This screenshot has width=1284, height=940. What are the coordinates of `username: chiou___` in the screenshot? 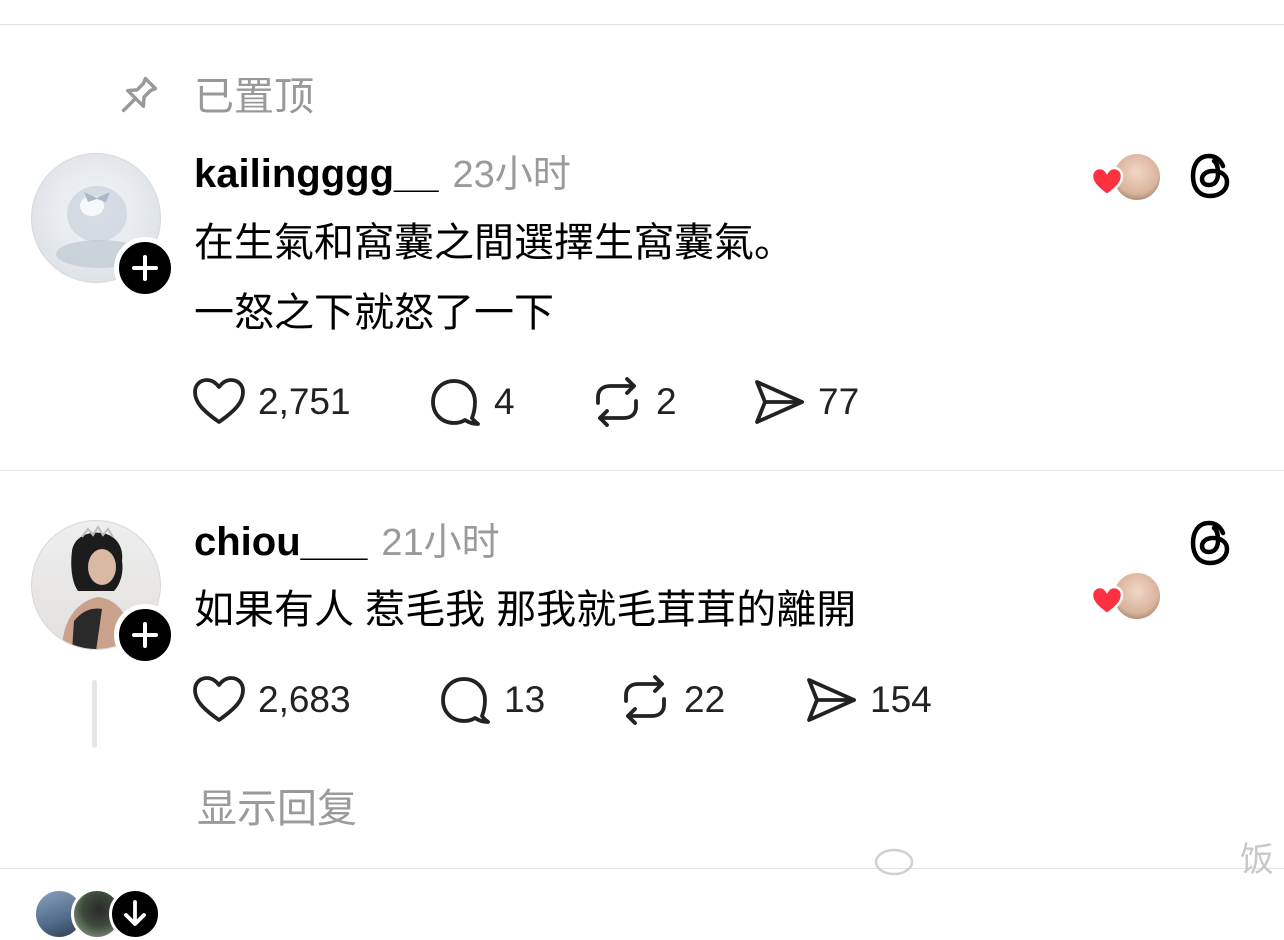 It's located at (280, 542).